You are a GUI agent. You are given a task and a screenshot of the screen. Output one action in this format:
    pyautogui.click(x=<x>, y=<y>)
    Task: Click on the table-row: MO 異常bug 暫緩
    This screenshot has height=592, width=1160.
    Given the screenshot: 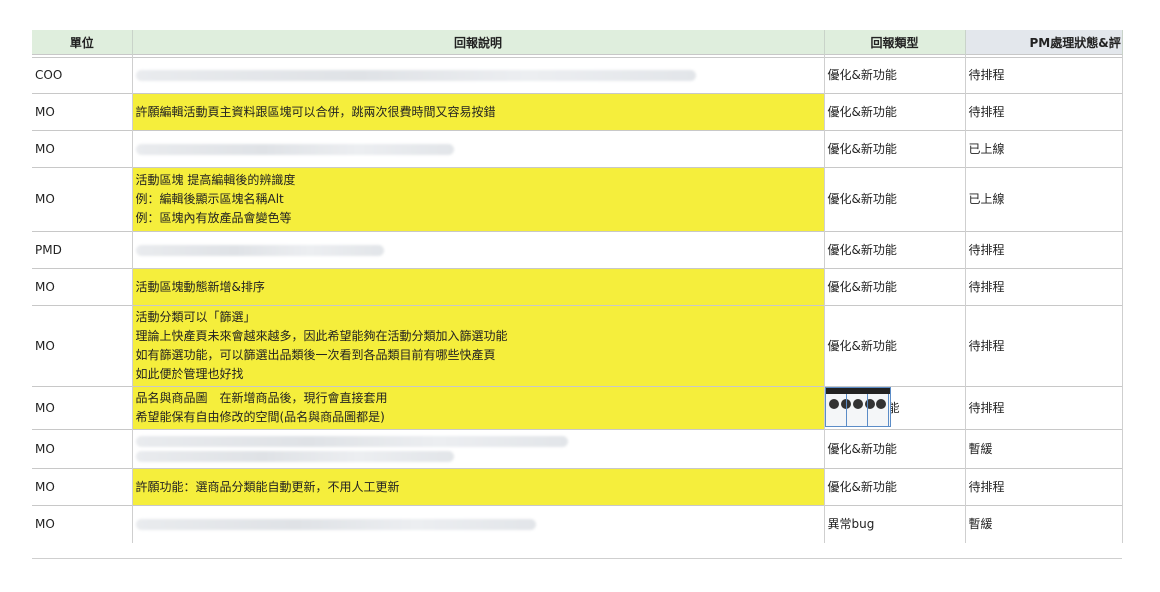 What is the action you would take?
    pyautogui.click(x=577, y=524)
    